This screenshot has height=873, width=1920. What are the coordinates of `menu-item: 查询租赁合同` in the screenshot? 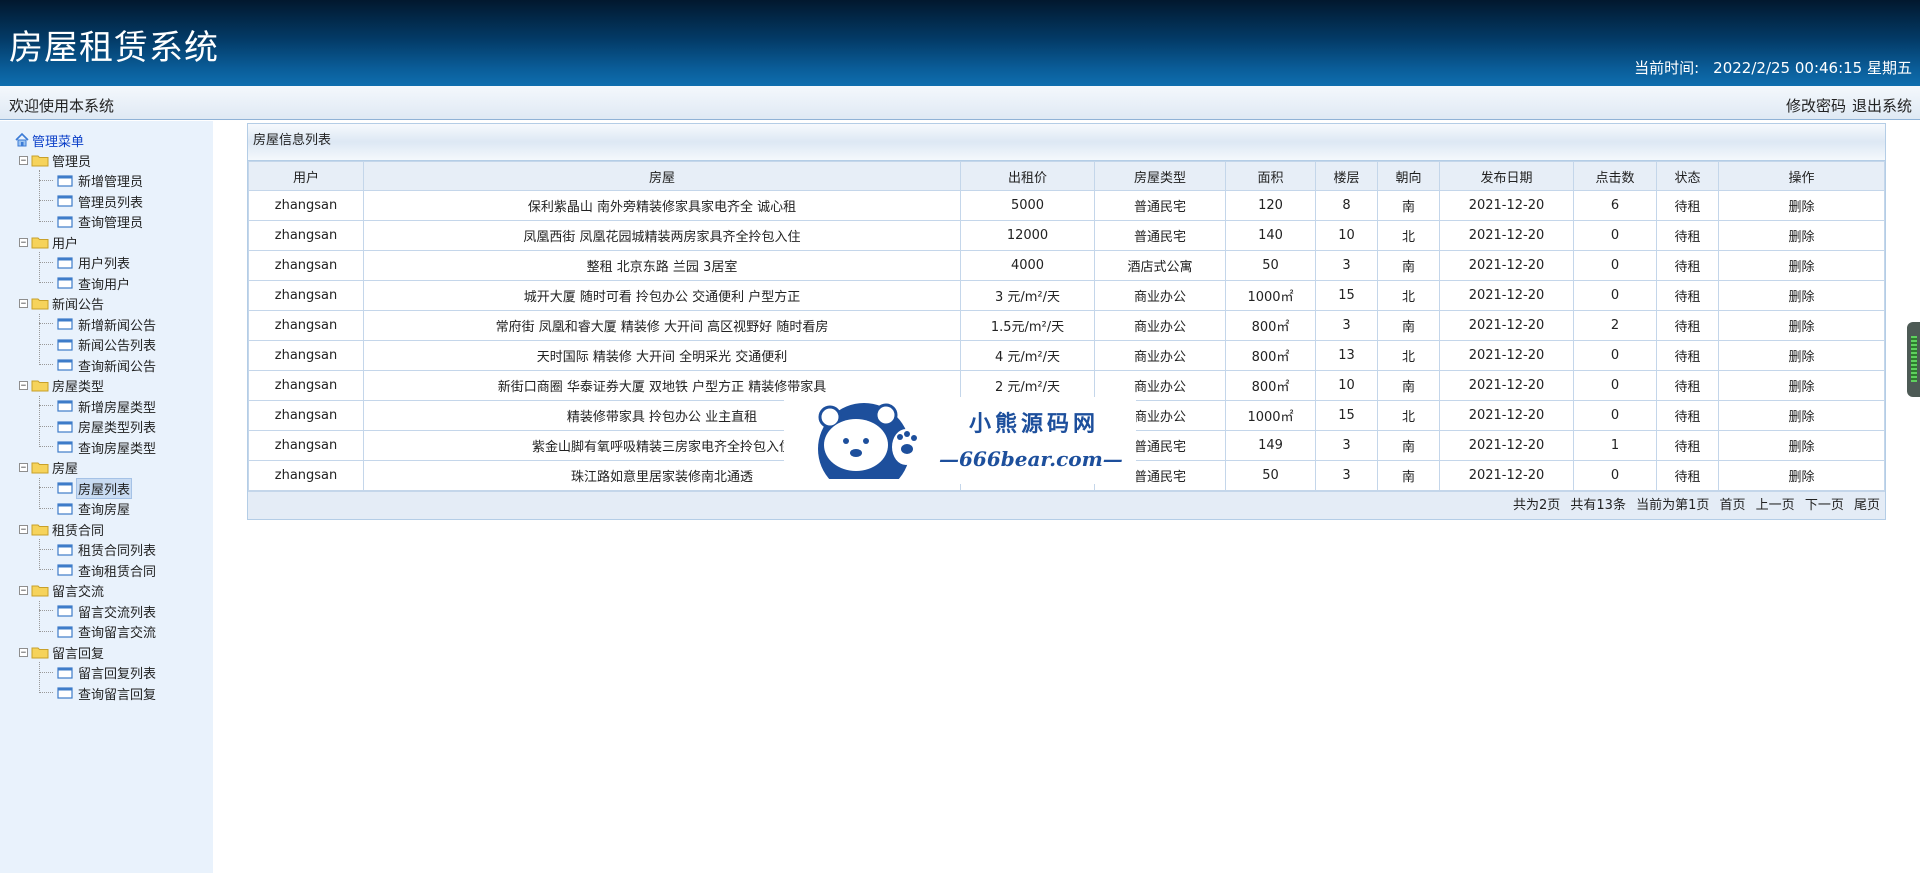 It's located at (86, 570).